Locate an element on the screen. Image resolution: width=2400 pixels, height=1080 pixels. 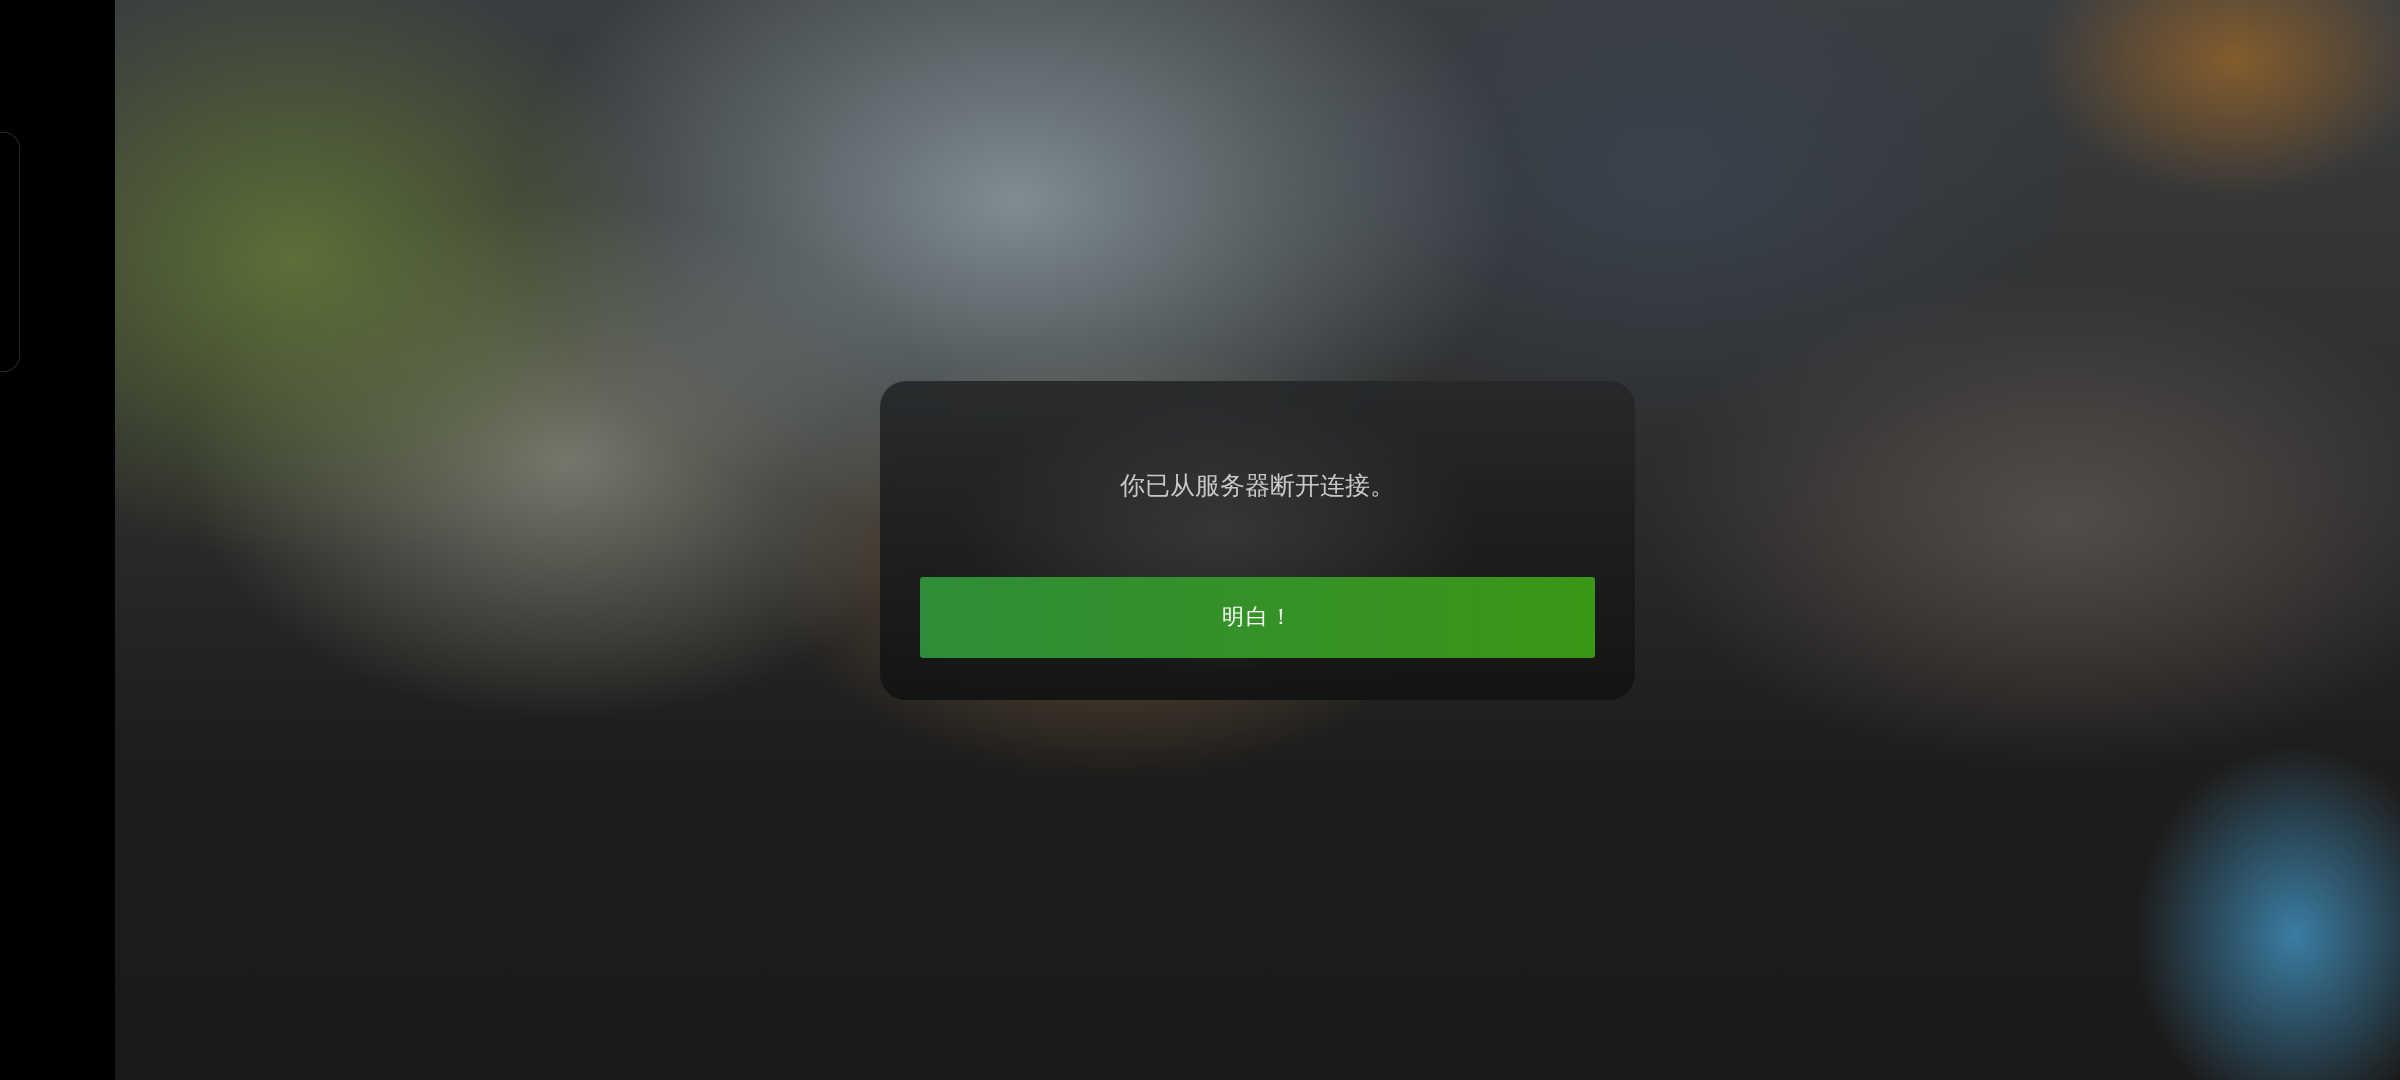
side-handle is located at coordinates (10, 252).